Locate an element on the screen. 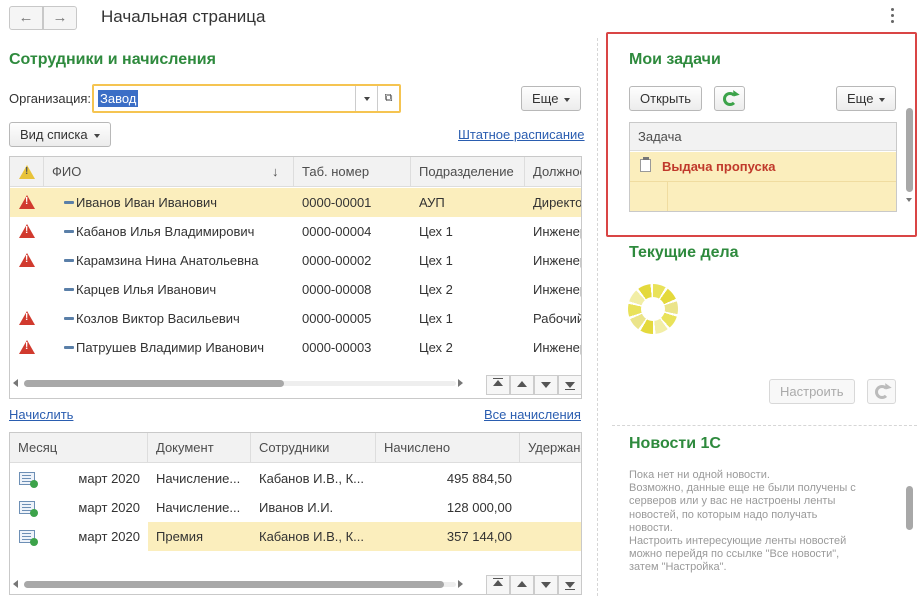  accruals-hscrollbar is located at coordinates (240, 584).